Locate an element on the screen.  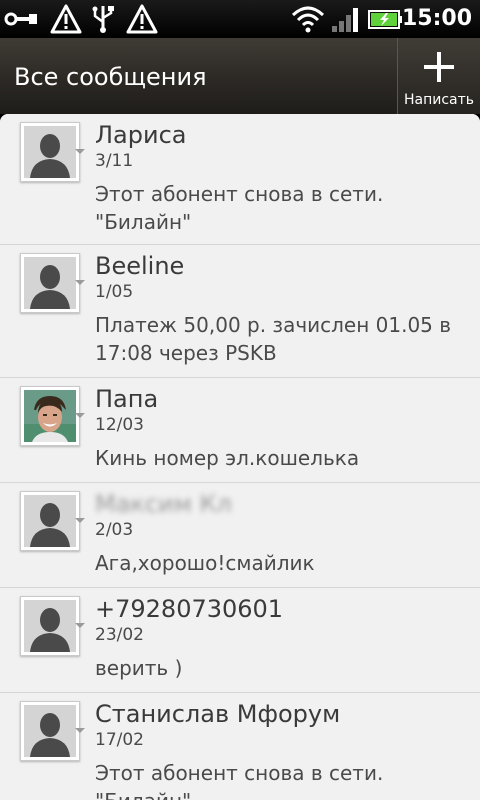
message-date: 12/03 is located at coordinates (119, 425).